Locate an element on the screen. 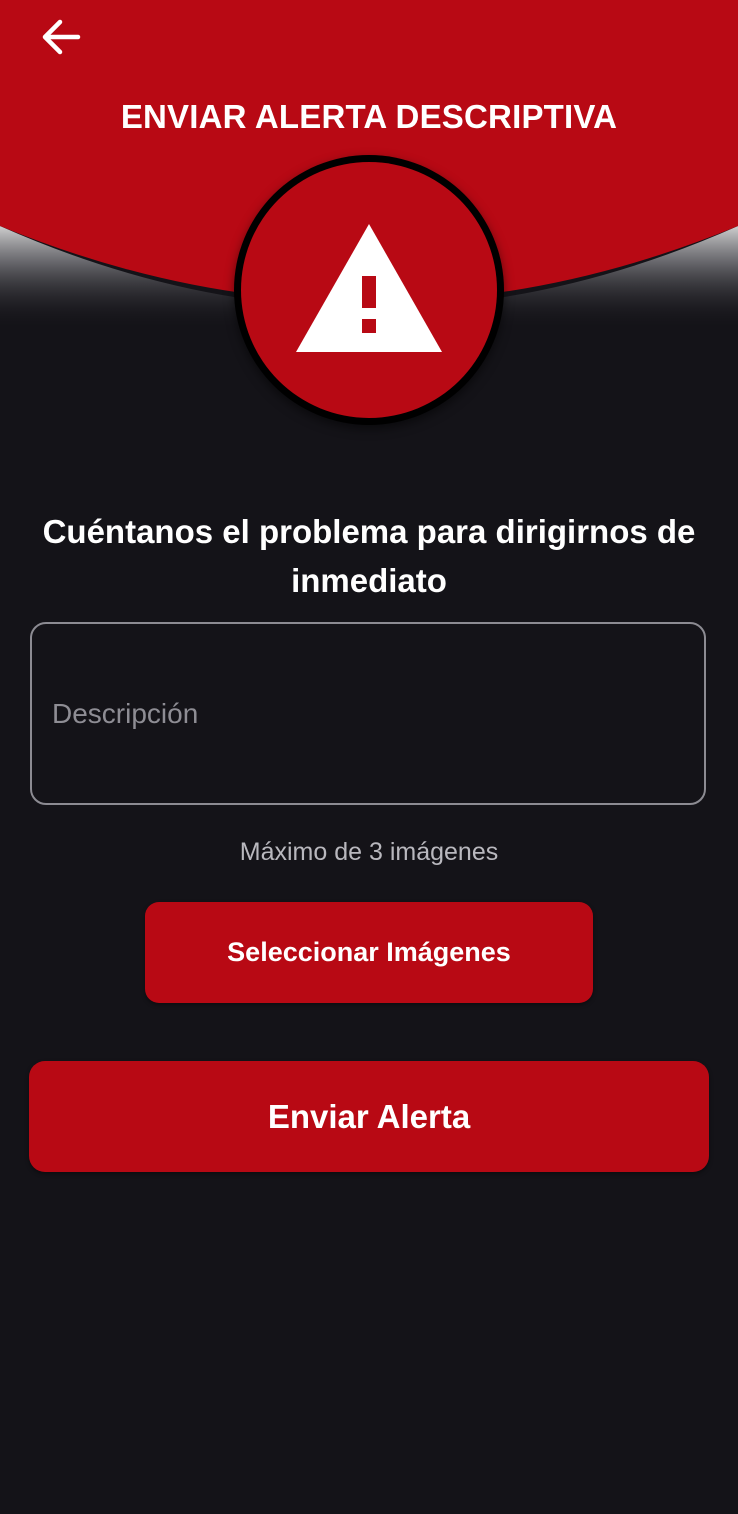 Image resolution: width=738 pixels, height=1514 pixels. alert-badge-inner is located at coordinates (369, 290).